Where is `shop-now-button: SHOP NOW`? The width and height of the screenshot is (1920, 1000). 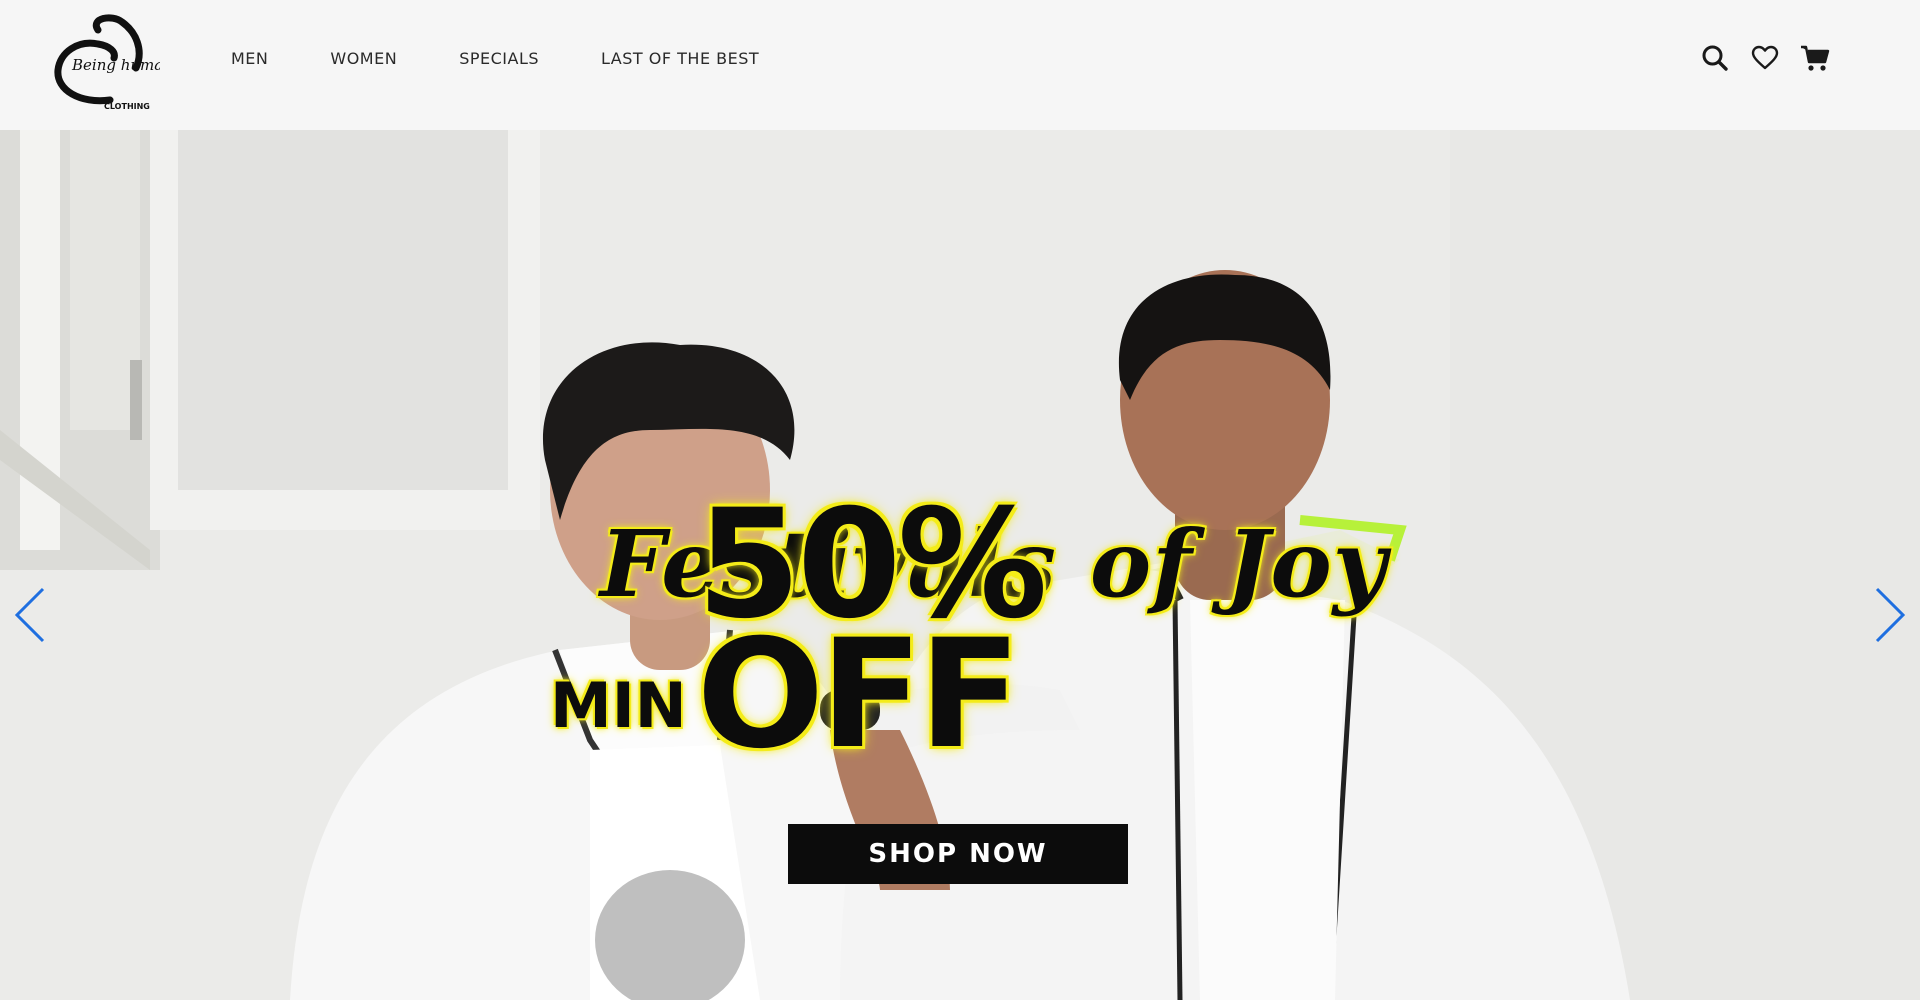
shop-now-button: SHOP NOW is located at coordinates (958, 854).